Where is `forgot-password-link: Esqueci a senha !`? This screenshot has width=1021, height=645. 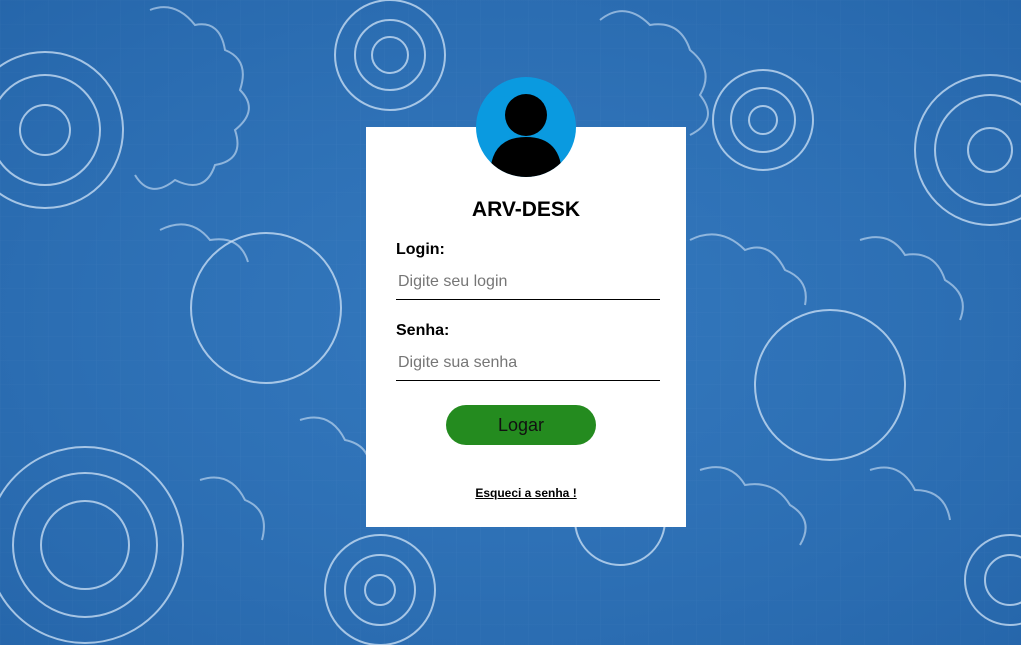
forgot-password-link: Esqueci a senha ! is located at coordinates (526, 493).